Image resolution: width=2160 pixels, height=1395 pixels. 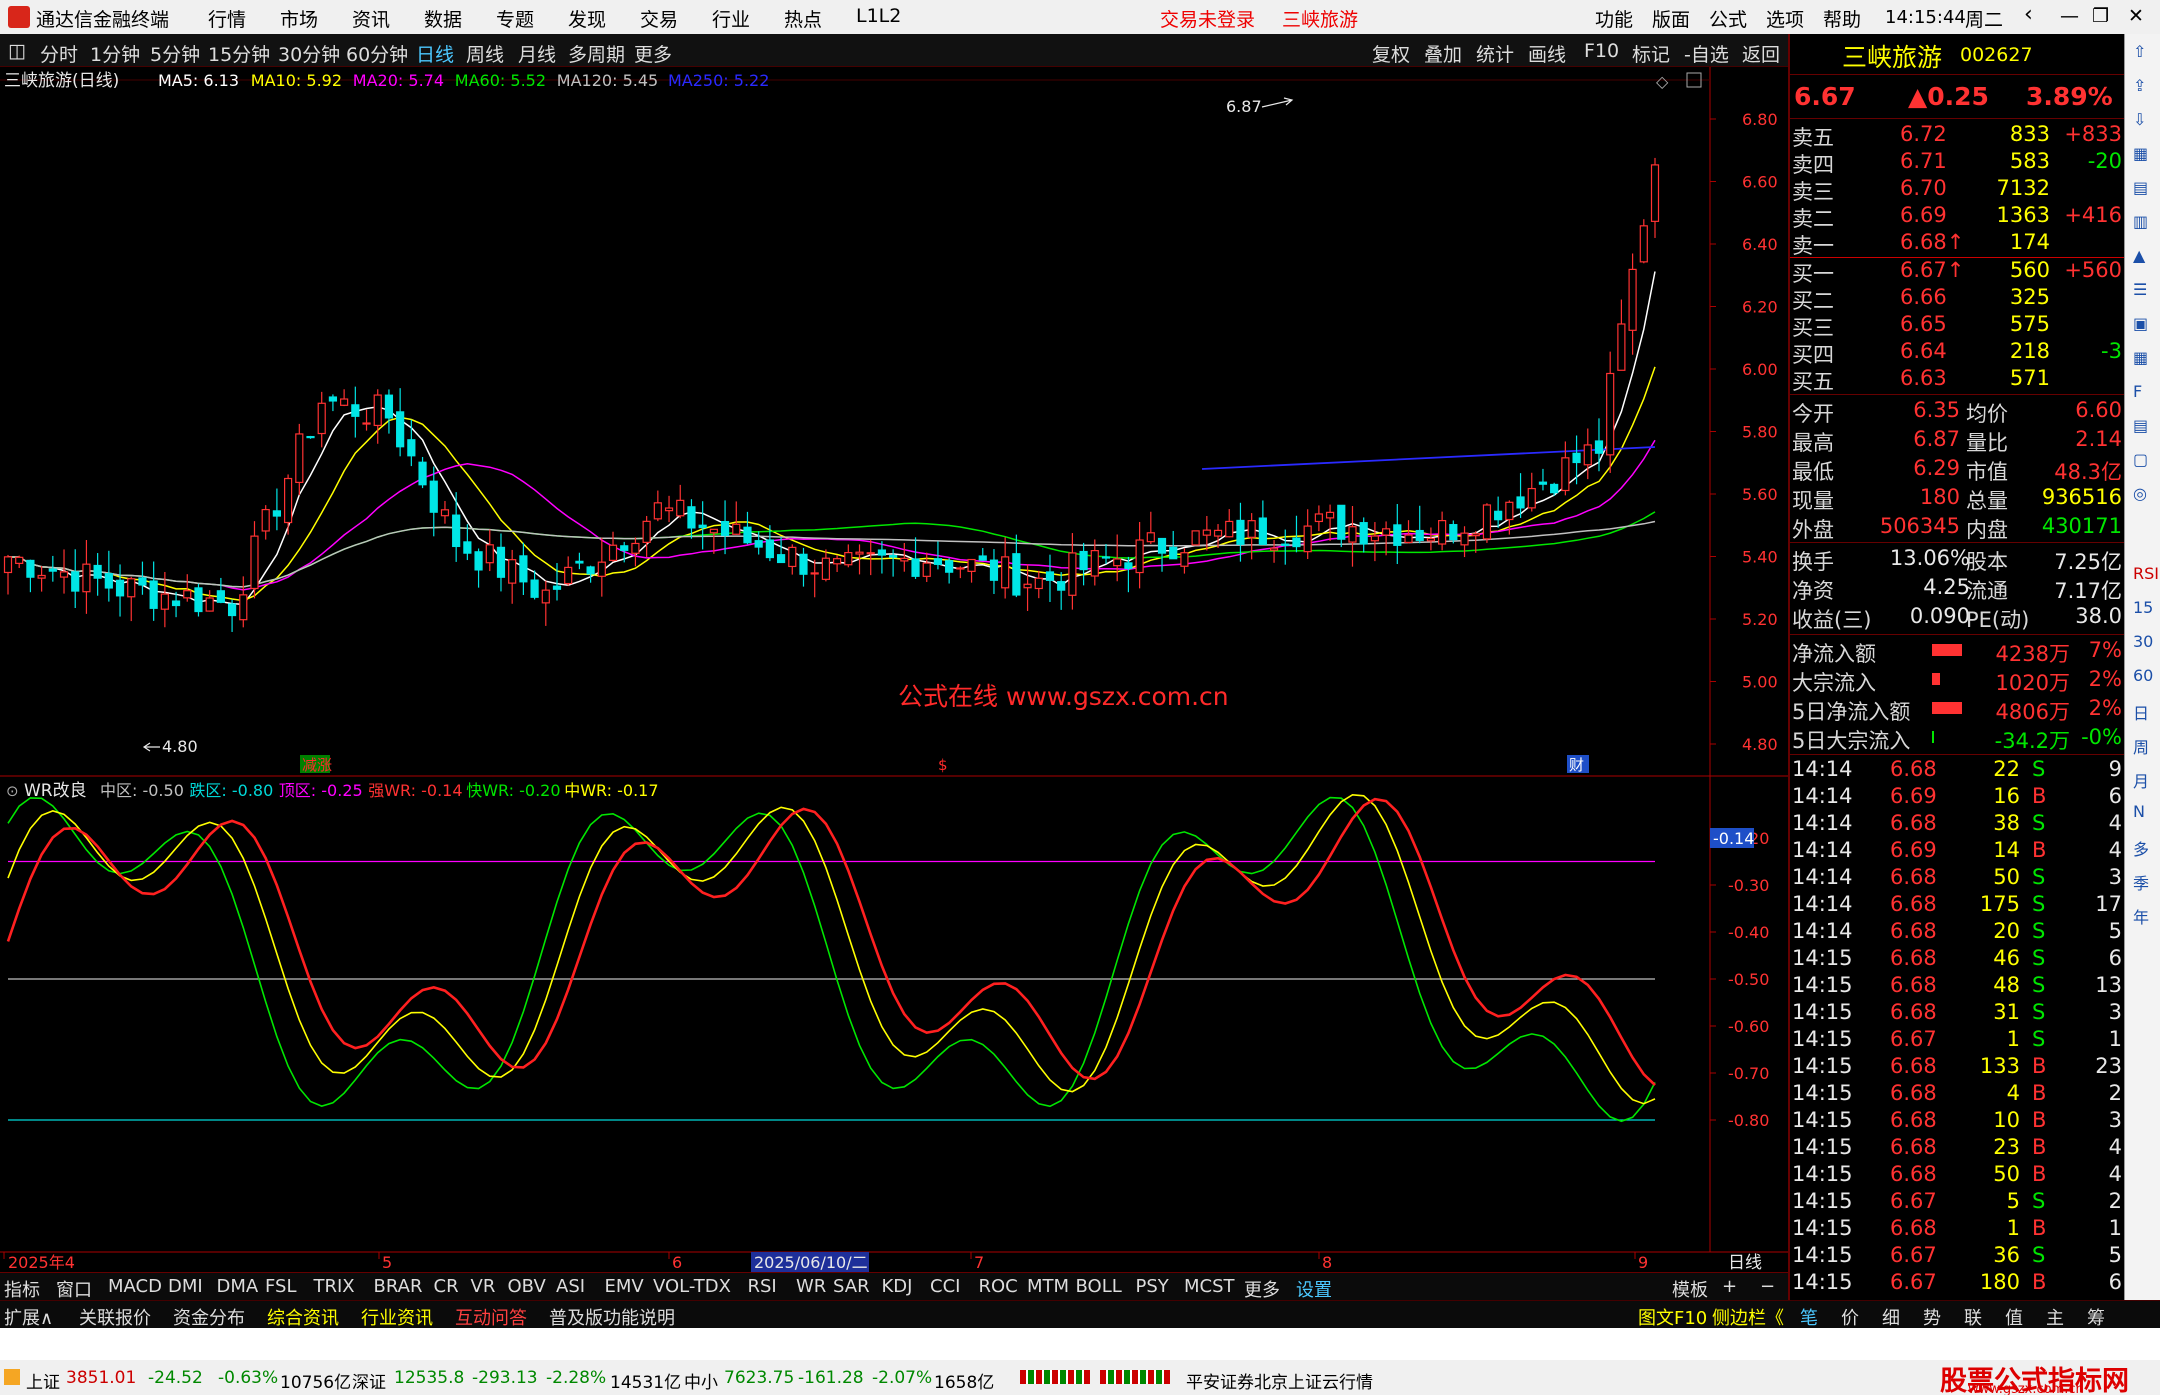 I want to click on folder-icon, so click(x=12, y=1377).